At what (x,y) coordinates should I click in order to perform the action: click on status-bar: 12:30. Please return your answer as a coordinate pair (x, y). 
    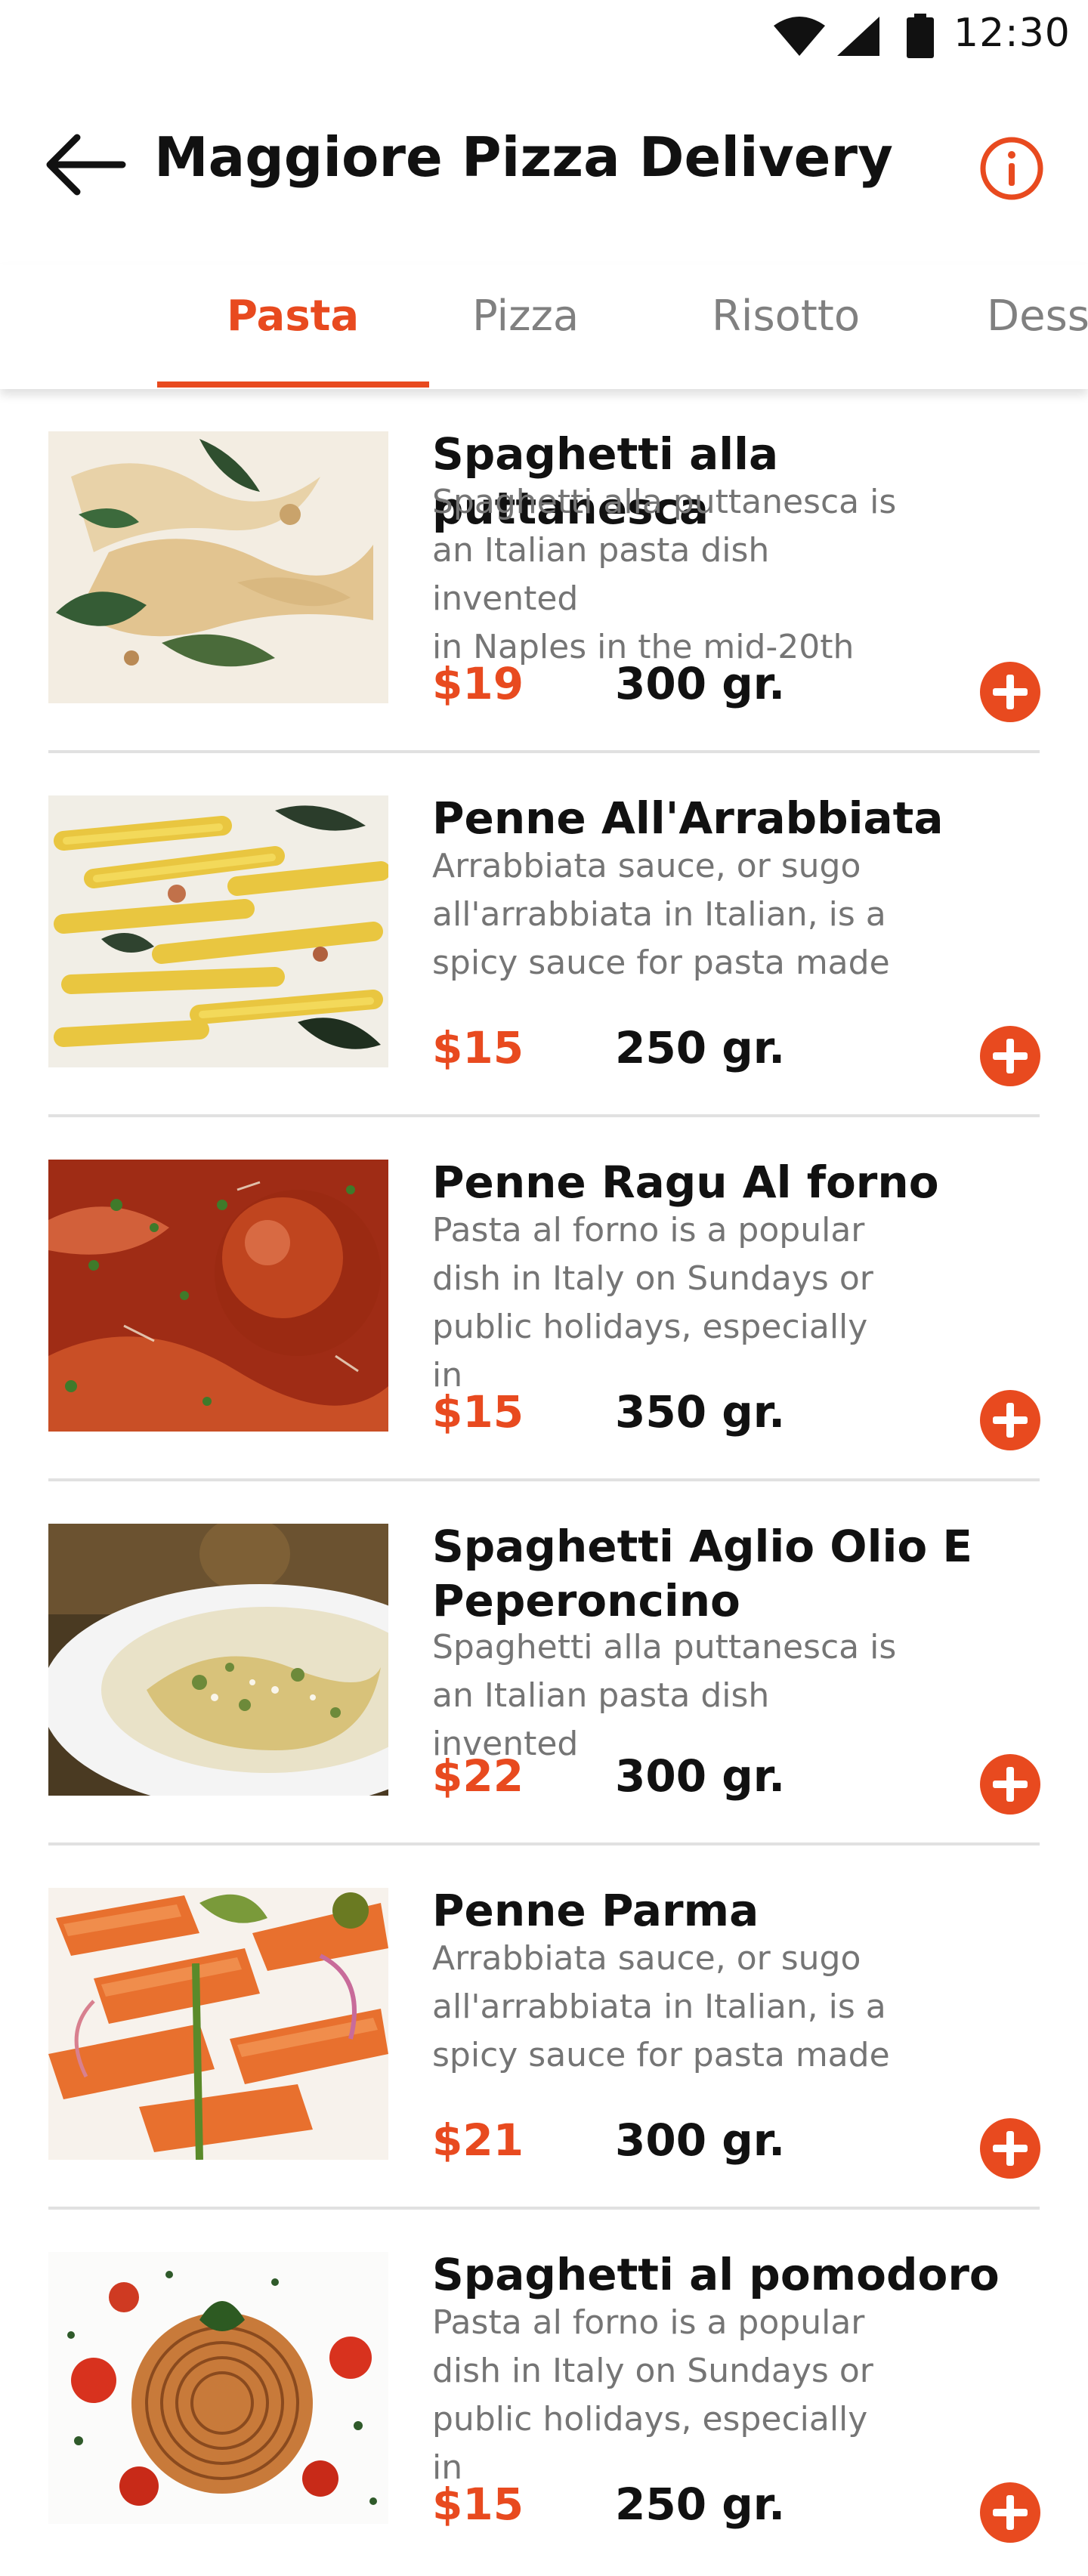
    Looking at the image, I should click on (544, 38).